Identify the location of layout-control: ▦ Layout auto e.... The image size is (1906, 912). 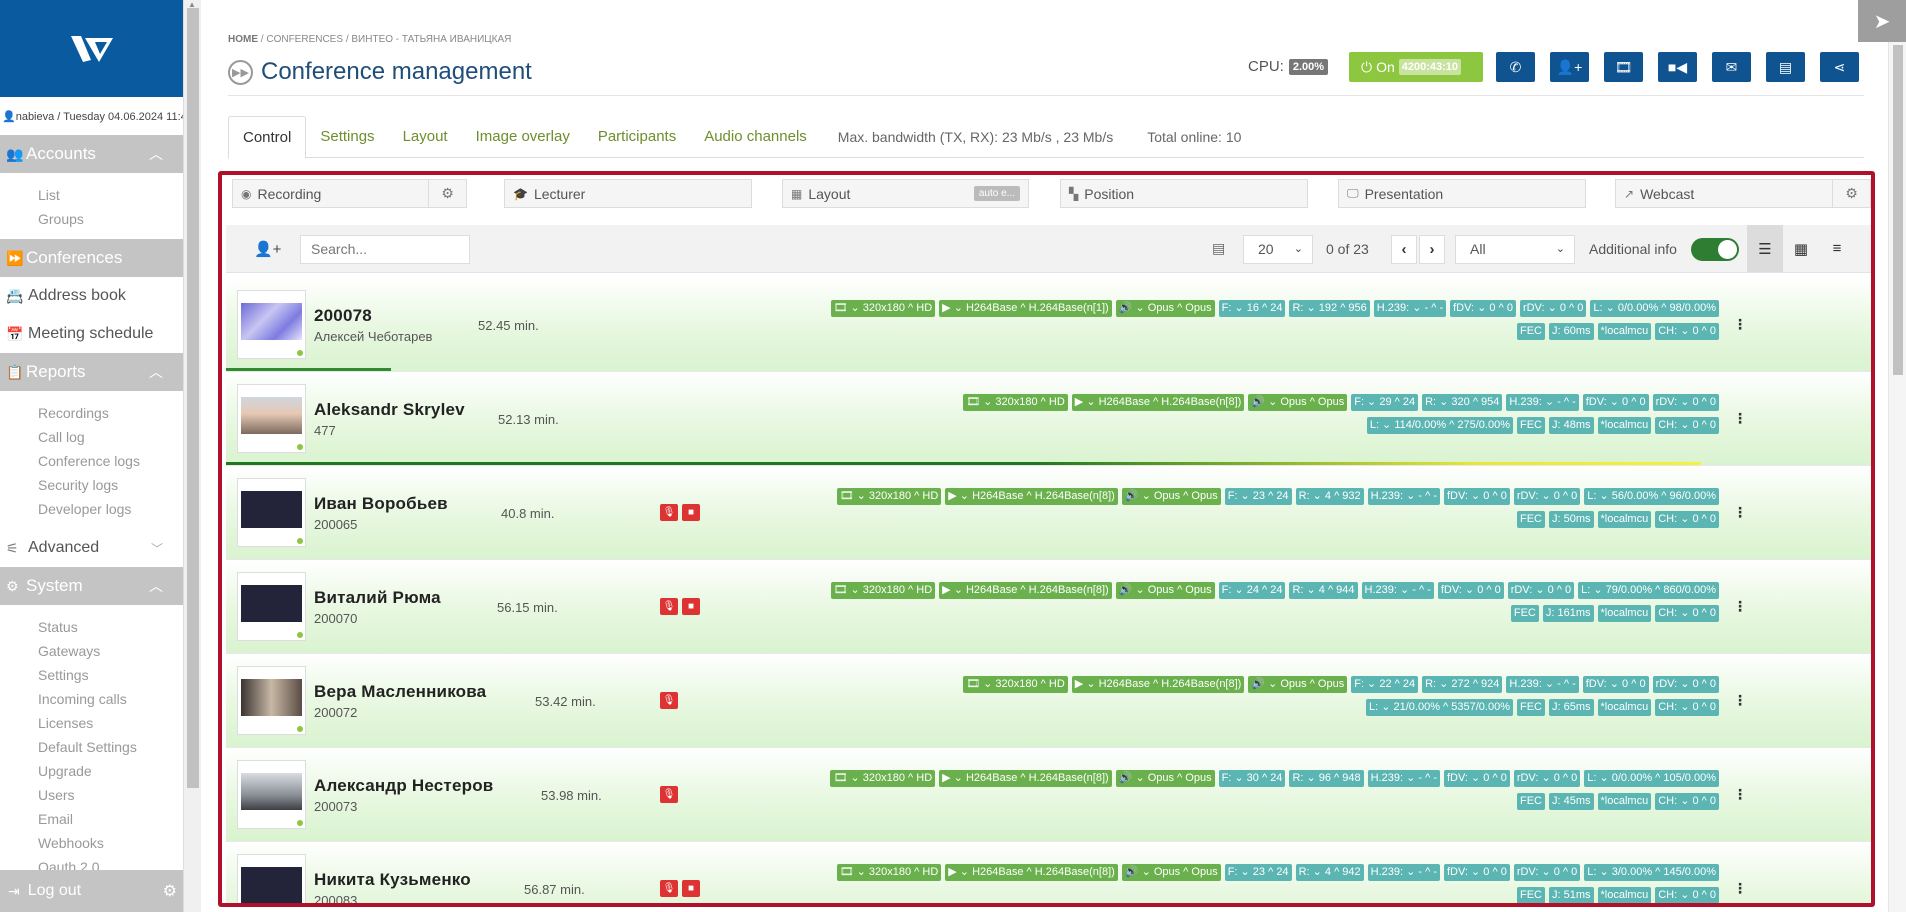
(905, 193).